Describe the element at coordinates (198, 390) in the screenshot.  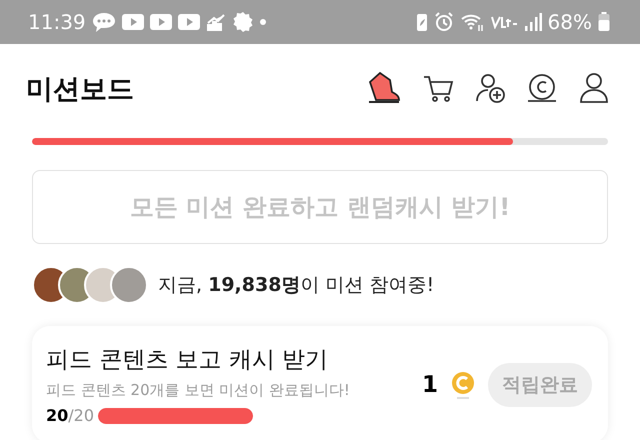
I see `mission-description: 피드 콘텐츠 20개를 보면 미션이 완료됩니다!` at that location.